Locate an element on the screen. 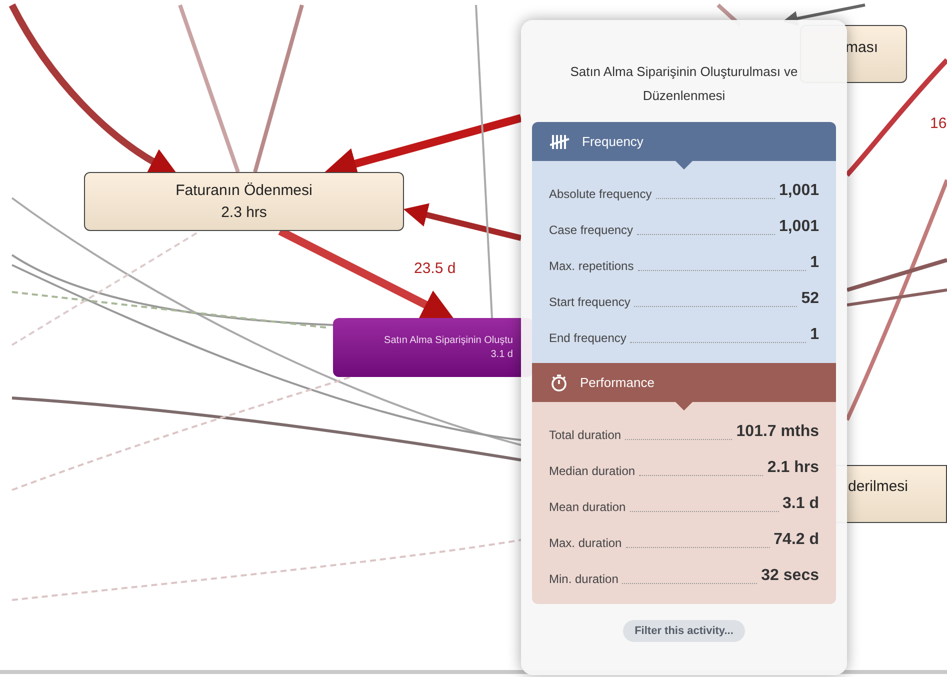 The width and height of the screenshot is (947, 677). metric-label: Median duration is located at coordinates (592, 471).